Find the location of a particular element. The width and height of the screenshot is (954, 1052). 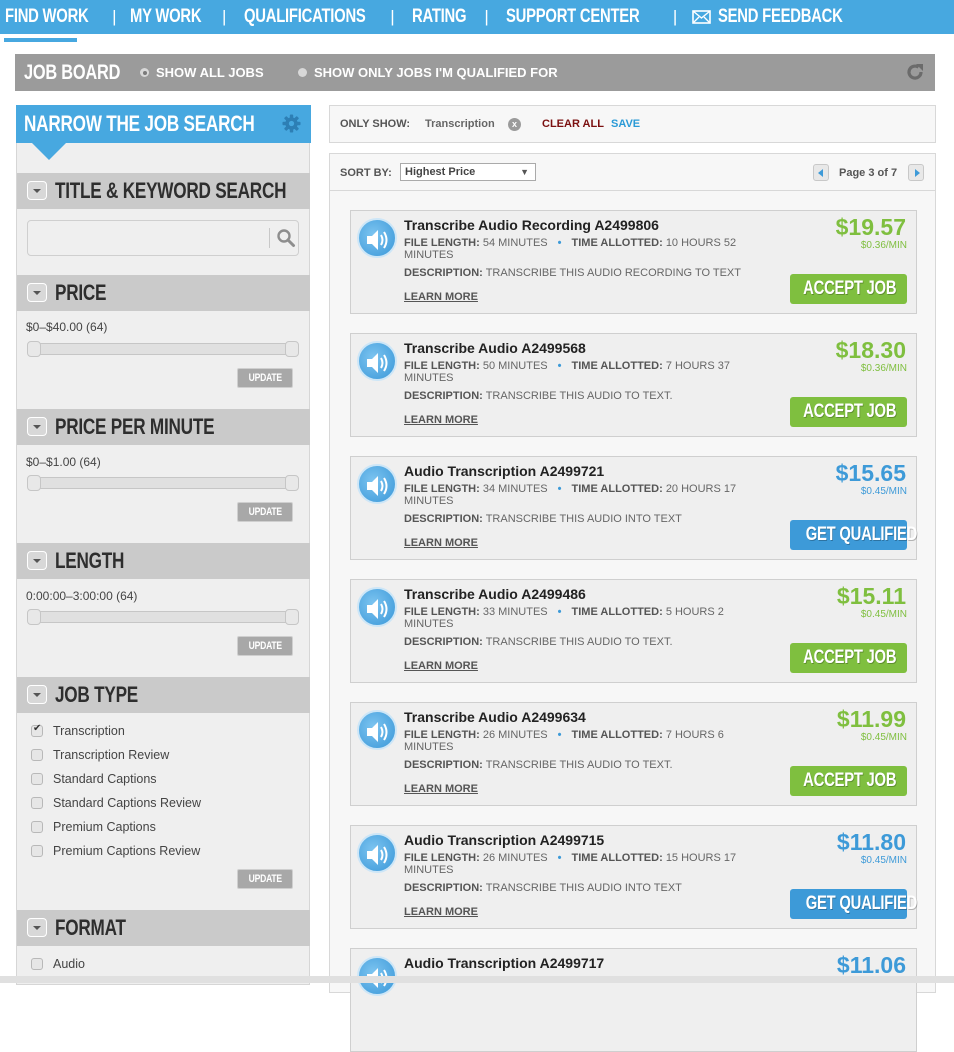

gear-icon is located at coordinates (291, 123).